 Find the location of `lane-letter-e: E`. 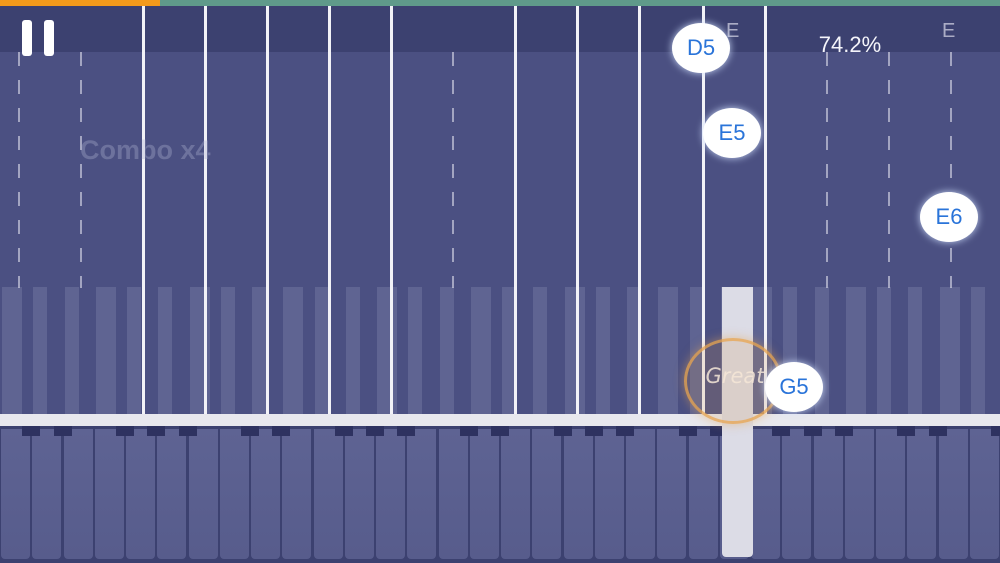

lane-letter-e: E is located at coordinates (949, 31).